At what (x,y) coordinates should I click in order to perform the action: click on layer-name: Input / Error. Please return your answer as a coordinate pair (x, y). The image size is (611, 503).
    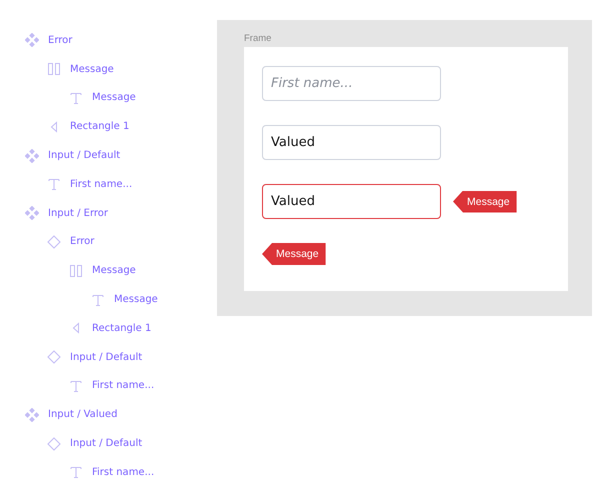
    Looking at the image, I should click on (78, 213).